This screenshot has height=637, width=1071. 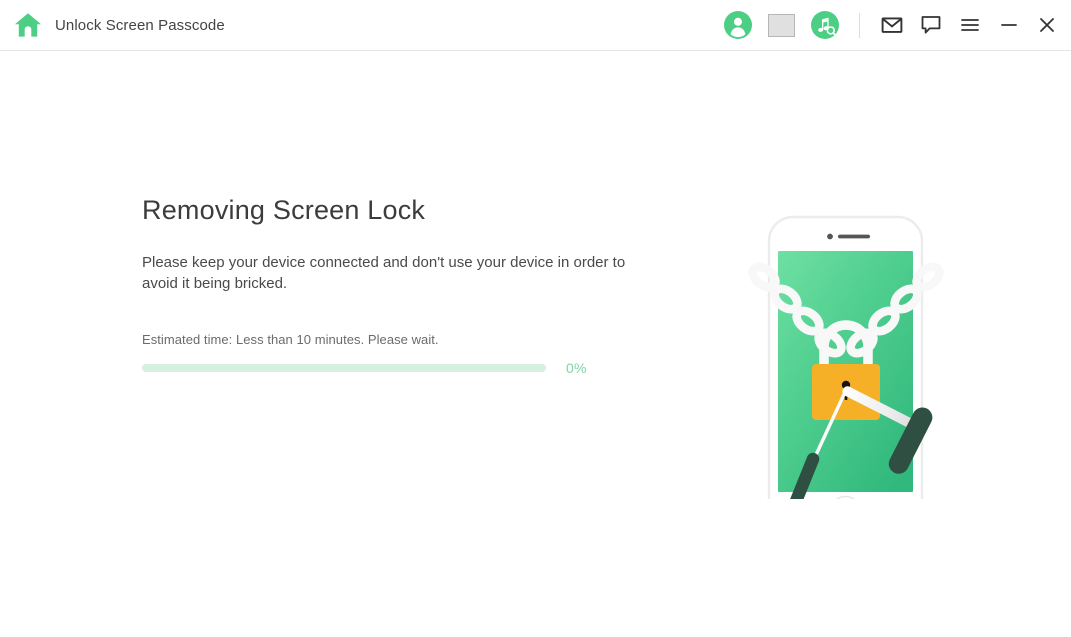 What do you see at coordinates (835, 25) in the screenshot?
I see `music-search-icon` at bounding box center [835, 25].